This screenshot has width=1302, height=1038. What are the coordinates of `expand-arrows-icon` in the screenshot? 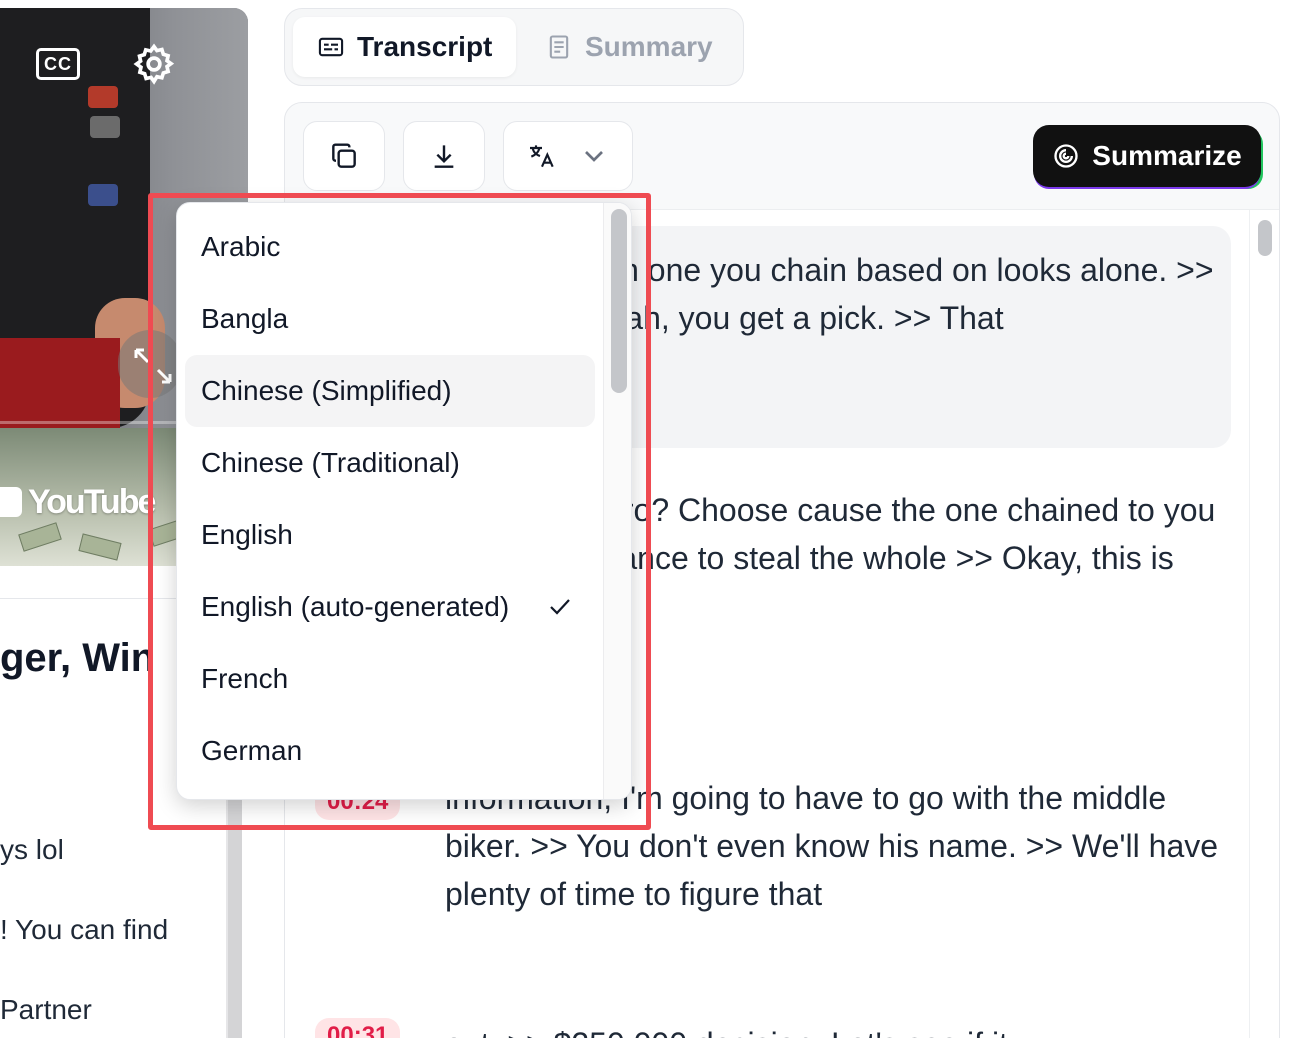 It's located at (153, 366).